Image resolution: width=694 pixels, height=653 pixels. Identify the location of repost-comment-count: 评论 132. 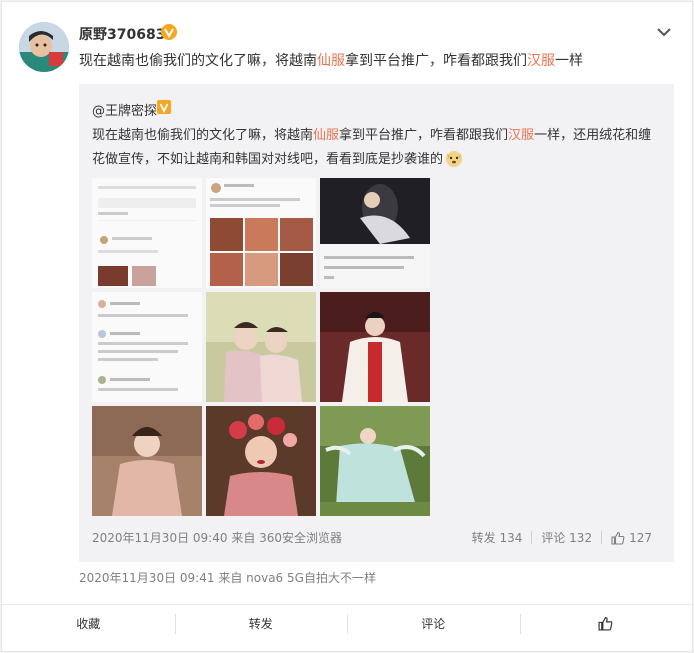
(566, 537).